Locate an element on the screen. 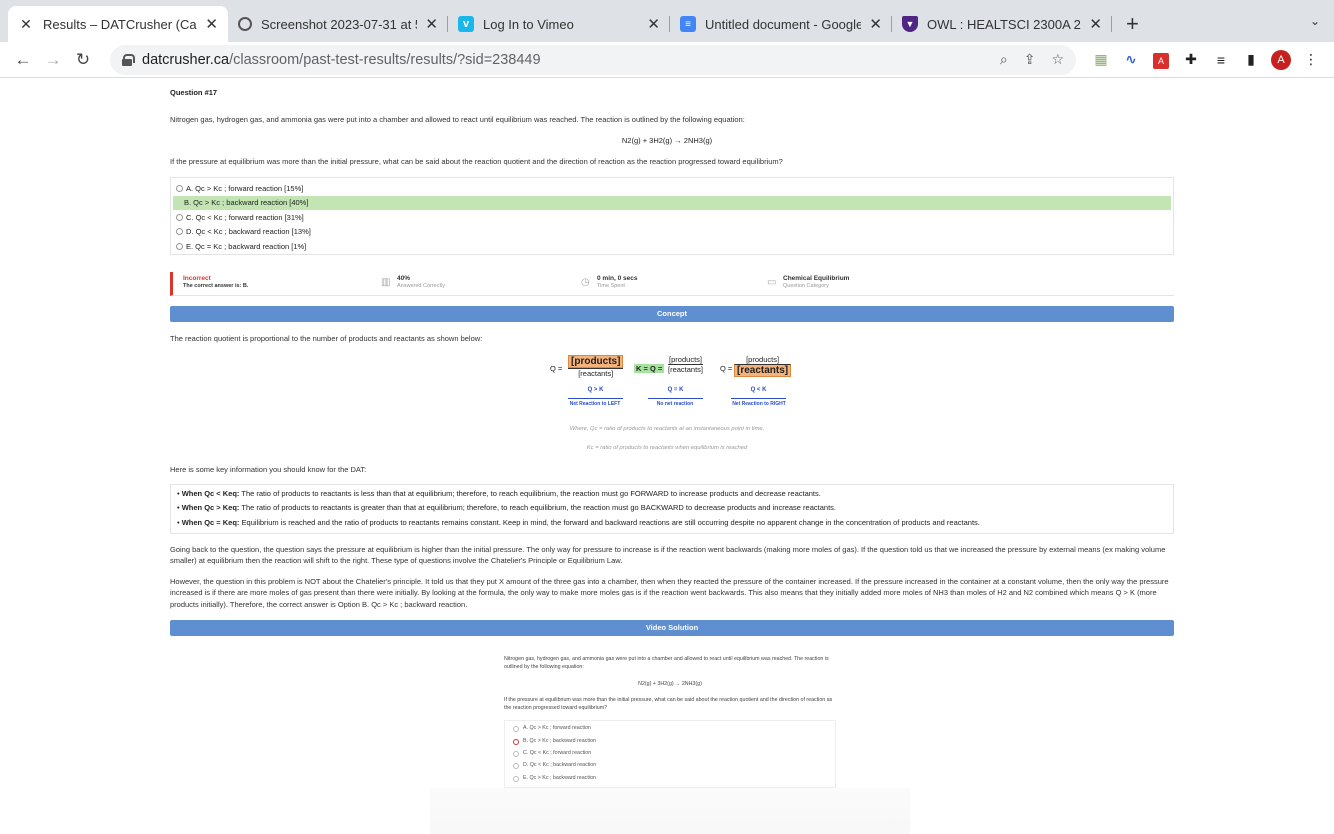 Image resolution: width=1334 pixels, height=834 pixels. tab-google-docs: ≡ Untitled document - Google Do ✕ is located at coordinates (781, 24).